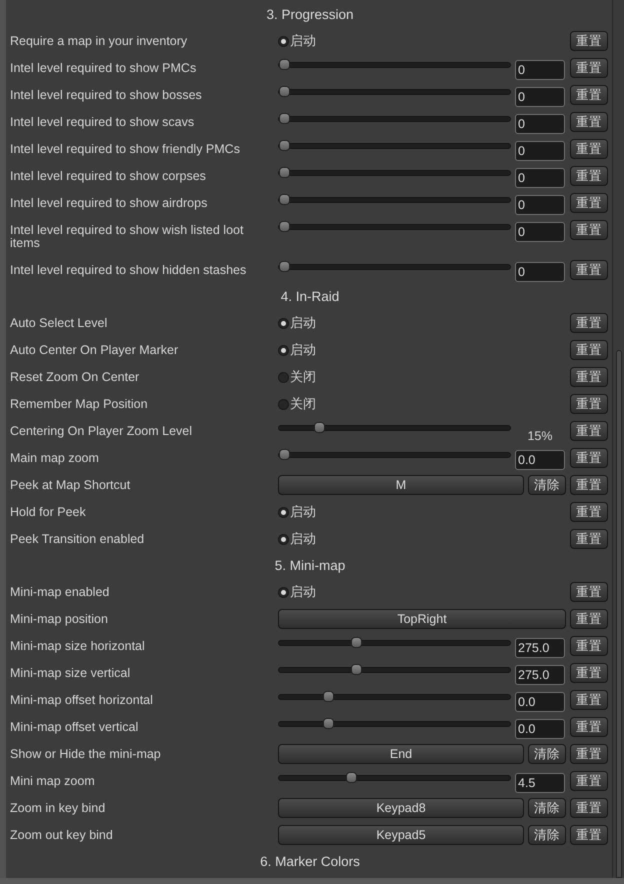 Image resolution: width=624 pixels, height=884 pixels. Describe the element at coordinates (540, 783) in the screenshot. I see `value-field: 4.5` at that location.